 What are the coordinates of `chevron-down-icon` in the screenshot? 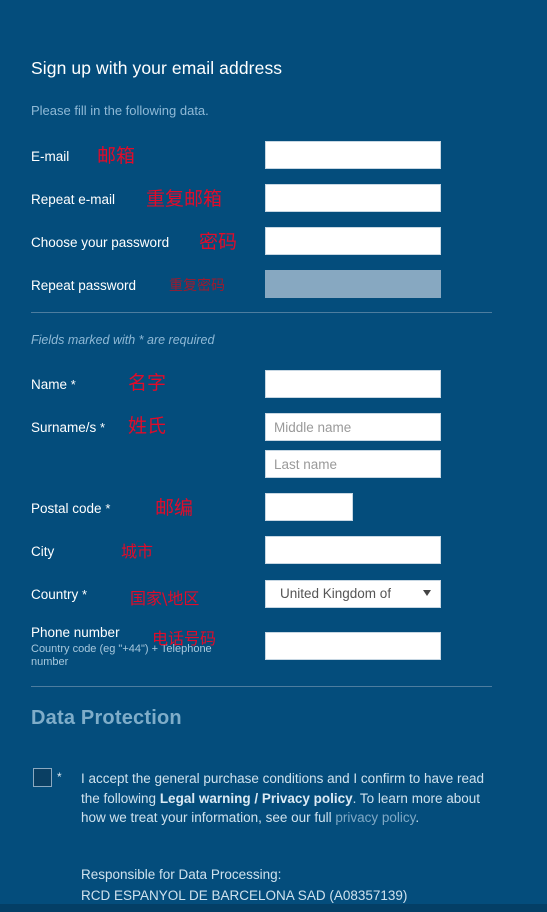 It's located at (427, 593).